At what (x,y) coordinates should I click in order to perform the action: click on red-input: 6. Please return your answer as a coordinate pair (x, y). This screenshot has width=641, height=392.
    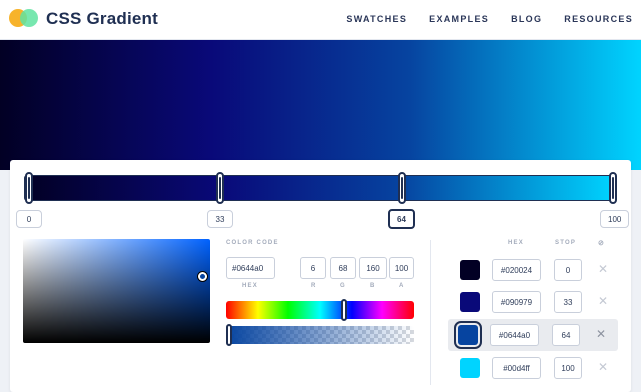
    Looking at the image, I should click on (313, 268).